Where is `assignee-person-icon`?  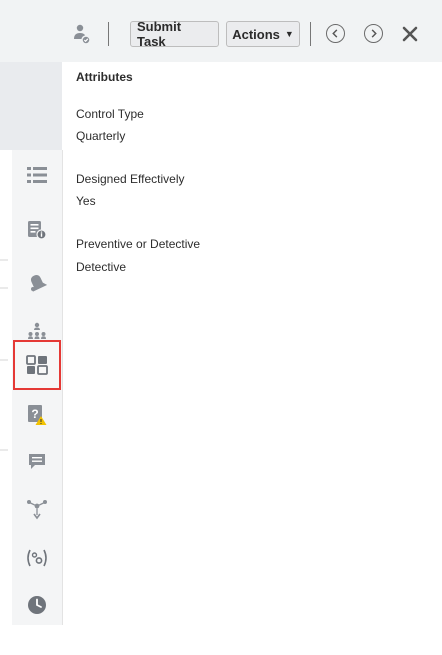 assignee-person-icon is located at coordinates (82, 35).